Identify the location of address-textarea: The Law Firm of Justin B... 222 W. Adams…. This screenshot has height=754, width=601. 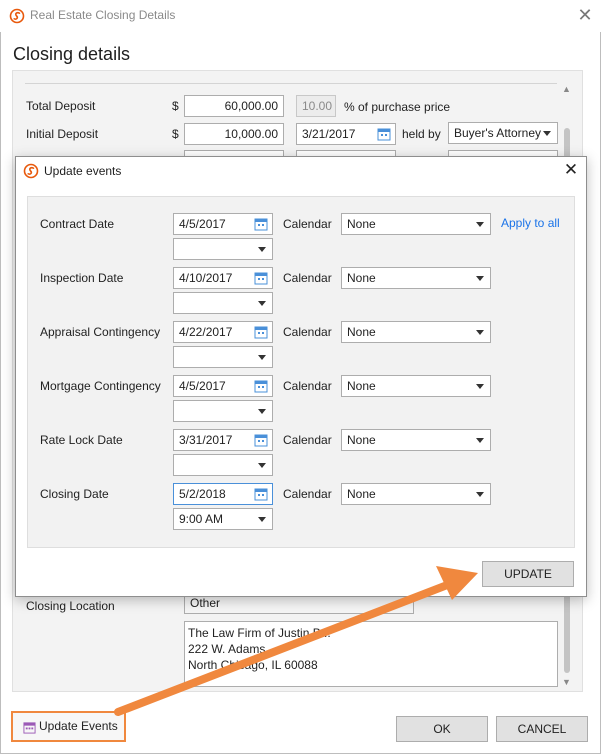
(371, 654).